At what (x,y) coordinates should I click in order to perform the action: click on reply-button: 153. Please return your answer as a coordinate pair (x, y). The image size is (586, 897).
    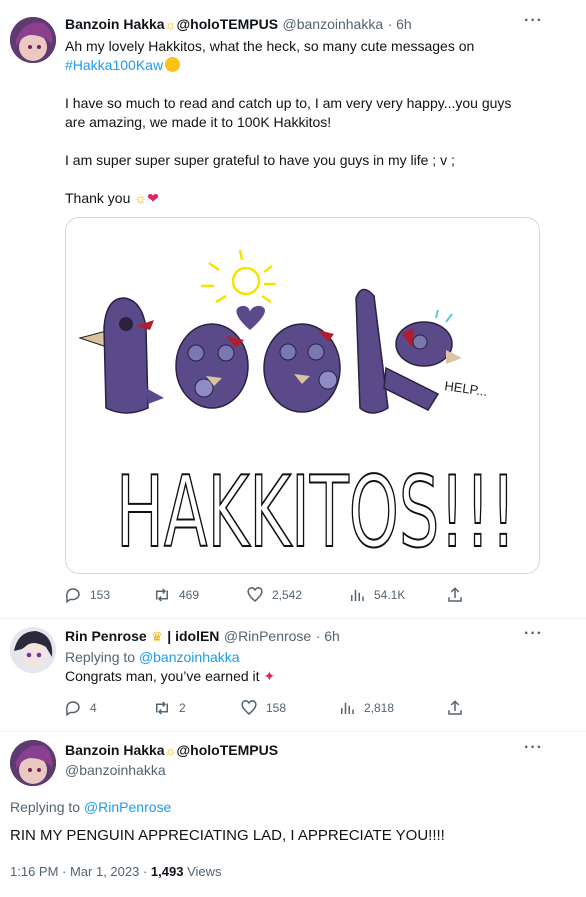
    Looking at the image, I should click on (87, 595).